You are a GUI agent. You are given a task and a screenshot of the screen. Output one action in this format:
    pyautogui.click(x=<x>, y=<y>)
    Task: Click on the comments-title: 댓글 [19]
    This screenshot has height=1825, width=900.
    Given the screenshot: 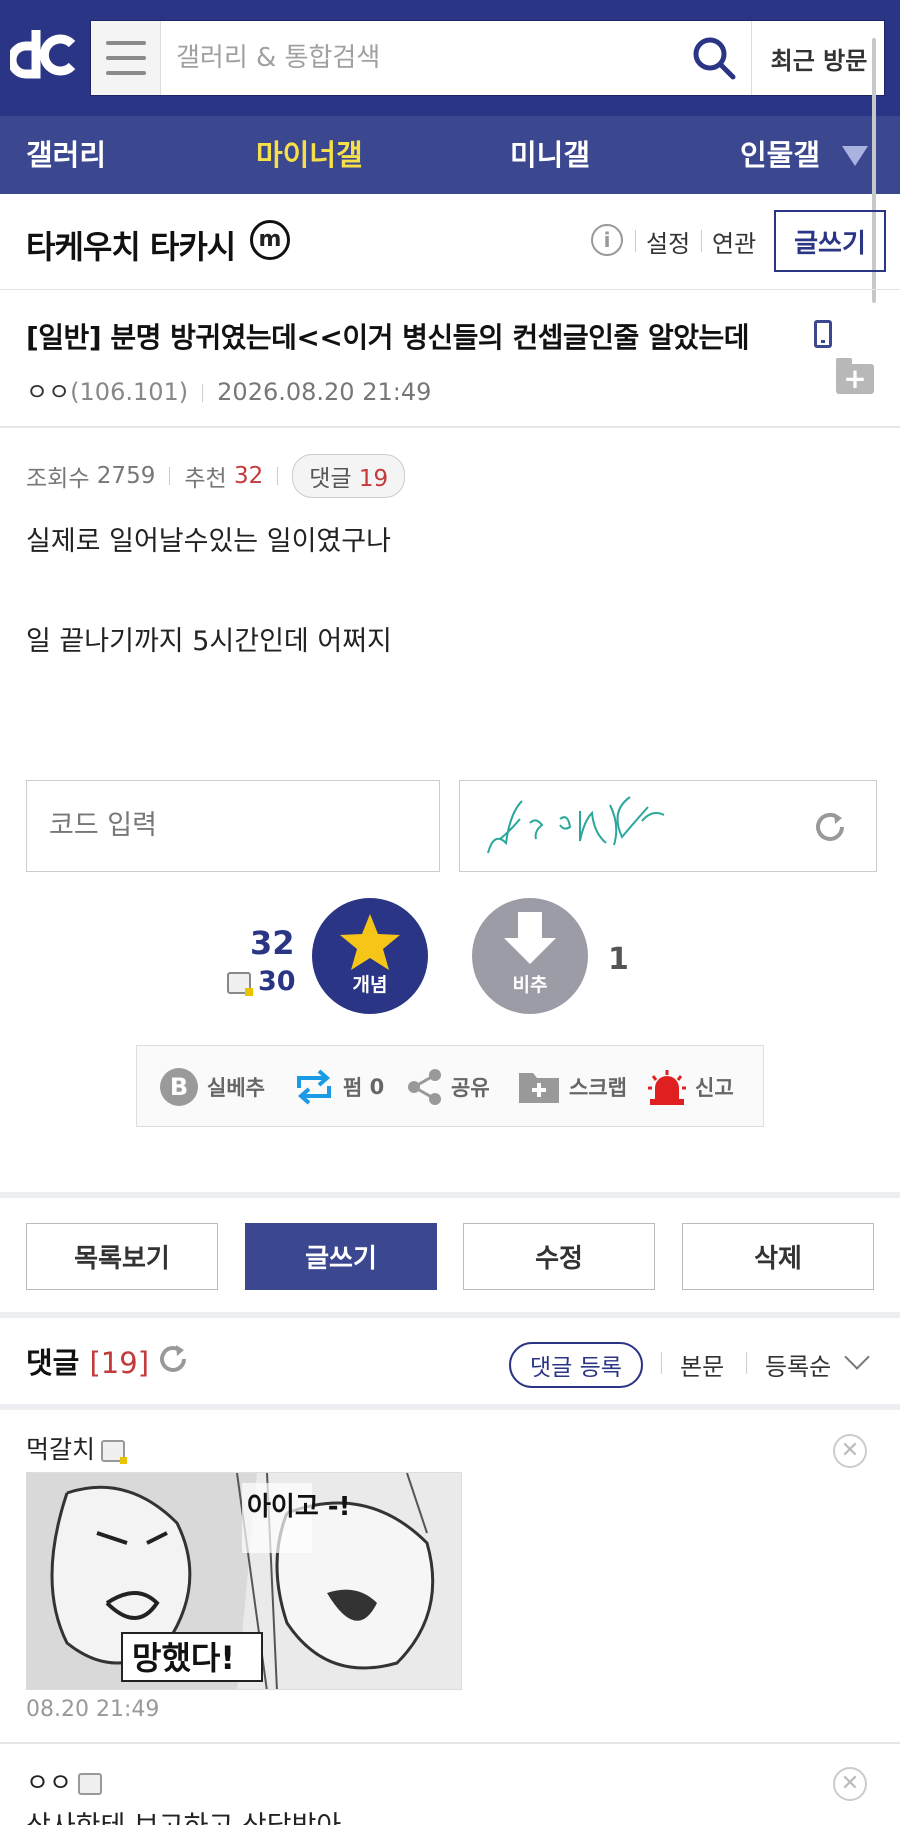 What is the action you would take?
    pyautogui.click(x=88, y=1363)
    